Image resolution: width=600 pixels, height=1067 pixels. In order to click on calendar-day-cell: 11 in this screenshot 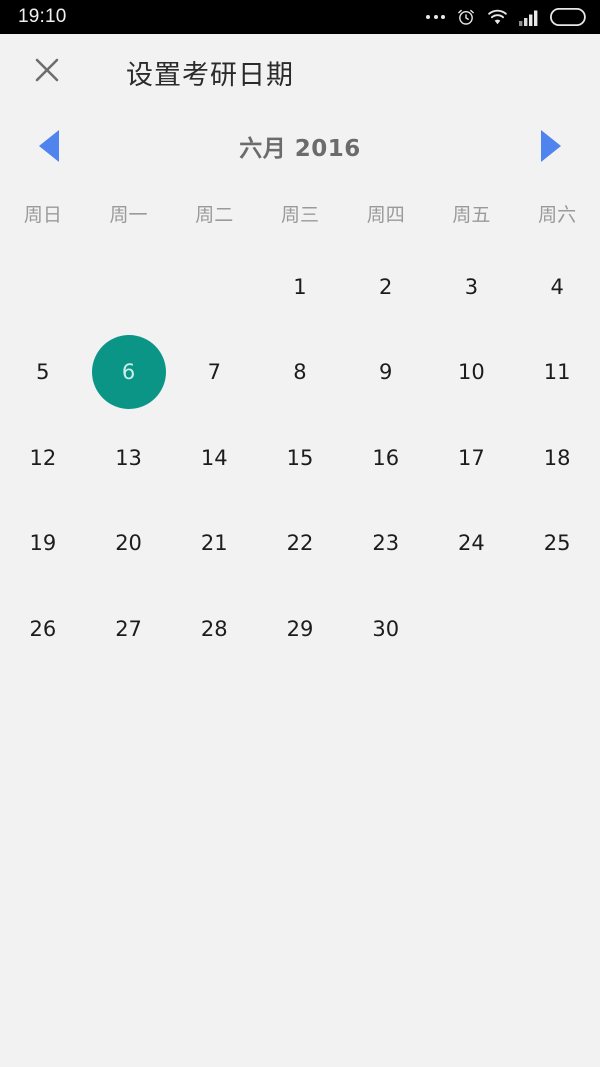, I will do `click(557, 373)`.